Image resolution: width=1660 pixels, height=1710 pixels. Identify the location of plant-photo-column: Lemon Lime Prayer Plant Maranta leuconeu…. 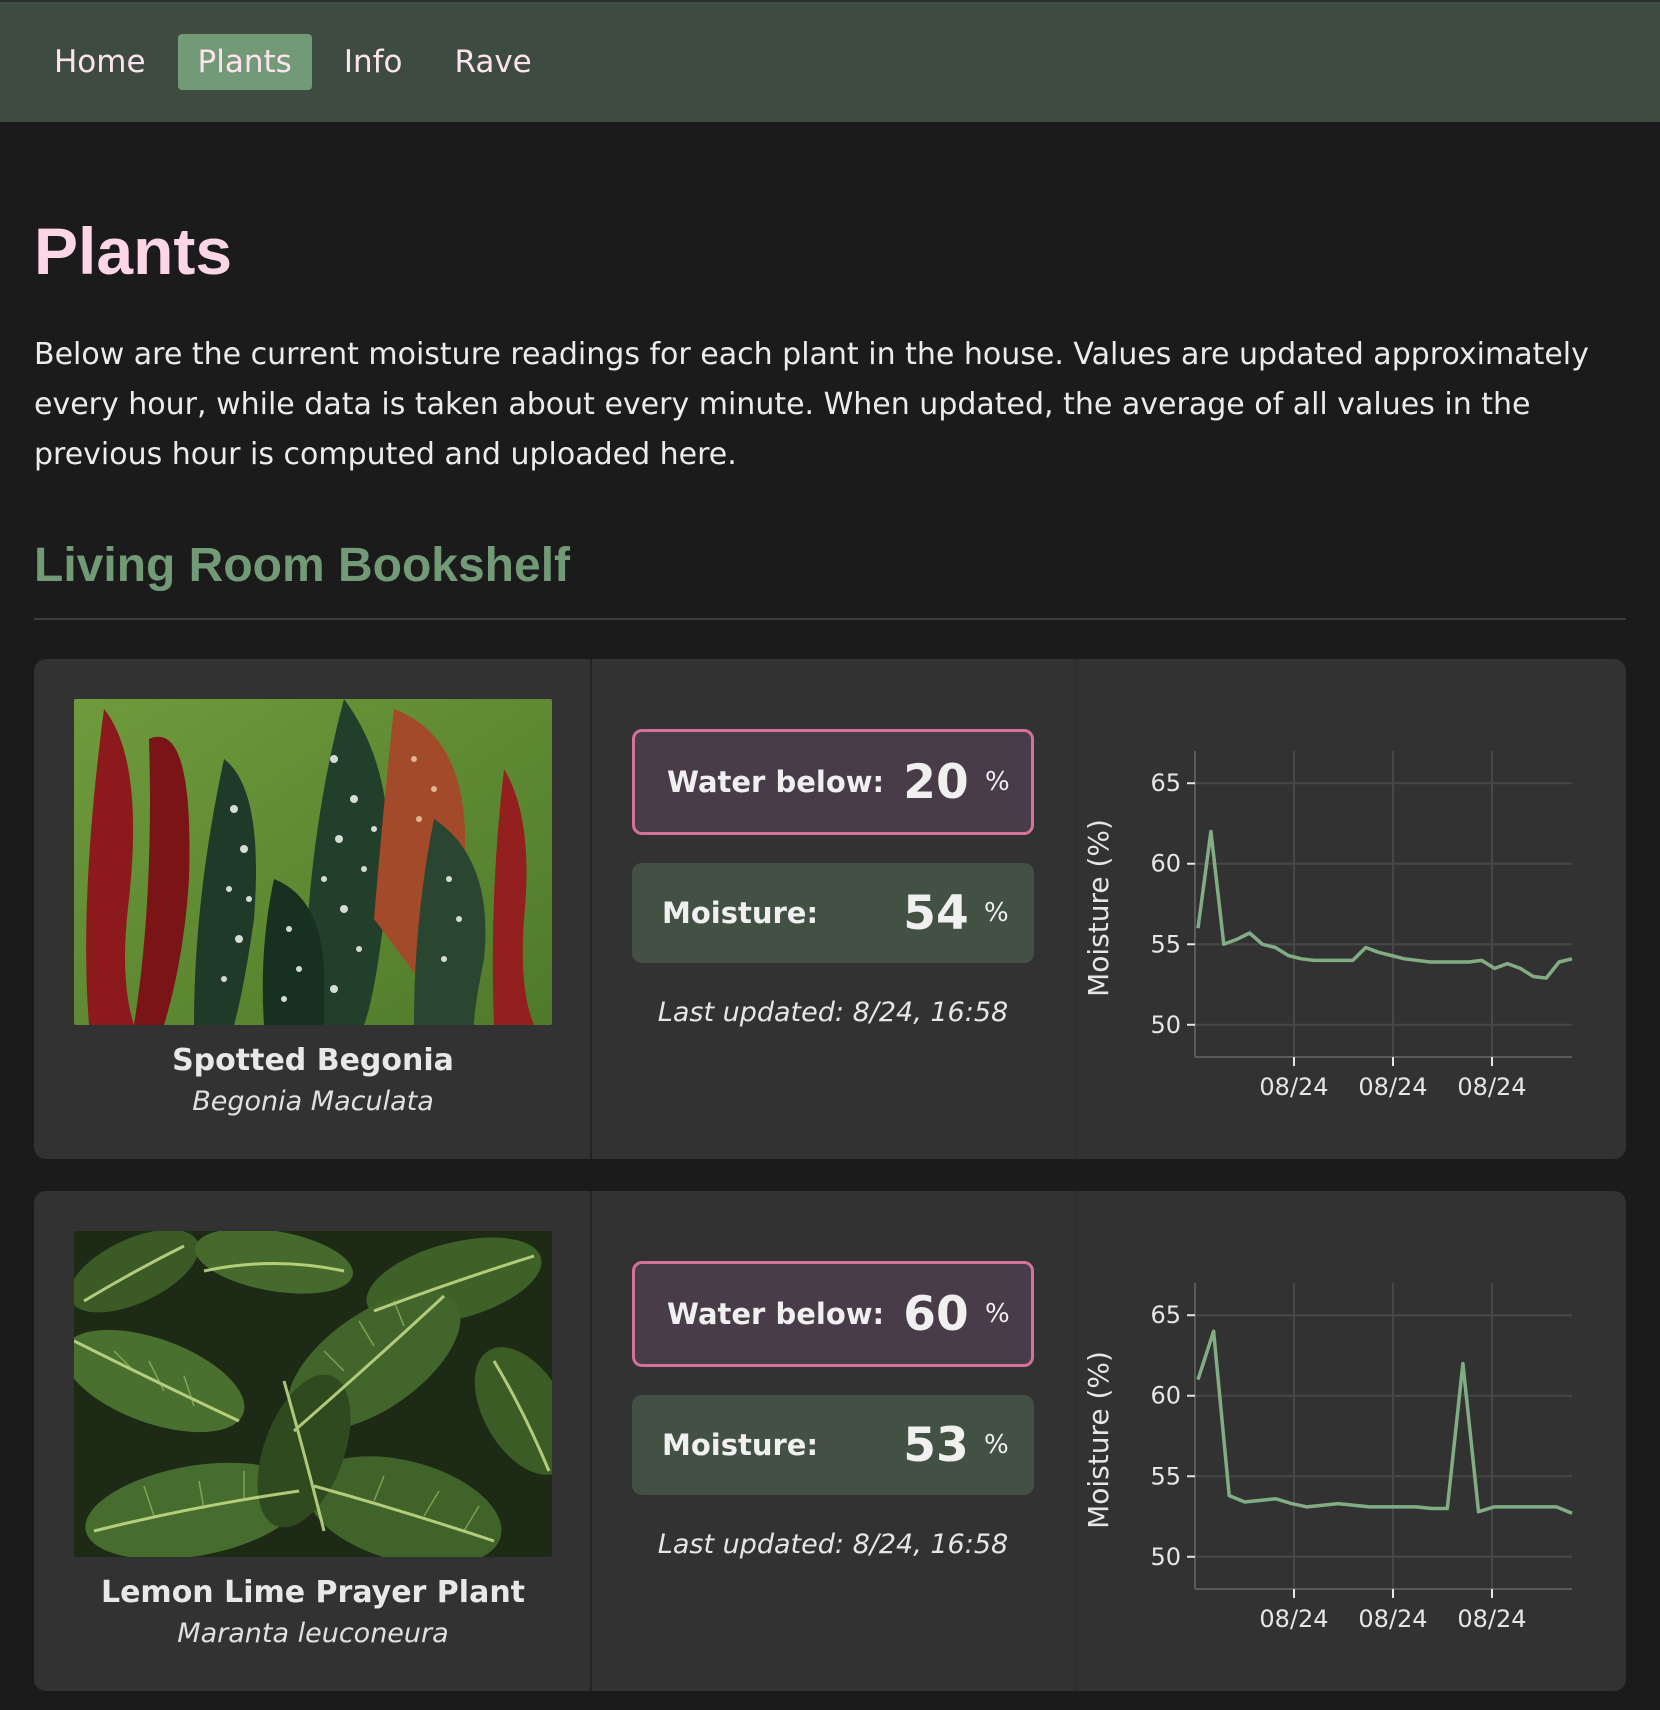
(313, 1441).